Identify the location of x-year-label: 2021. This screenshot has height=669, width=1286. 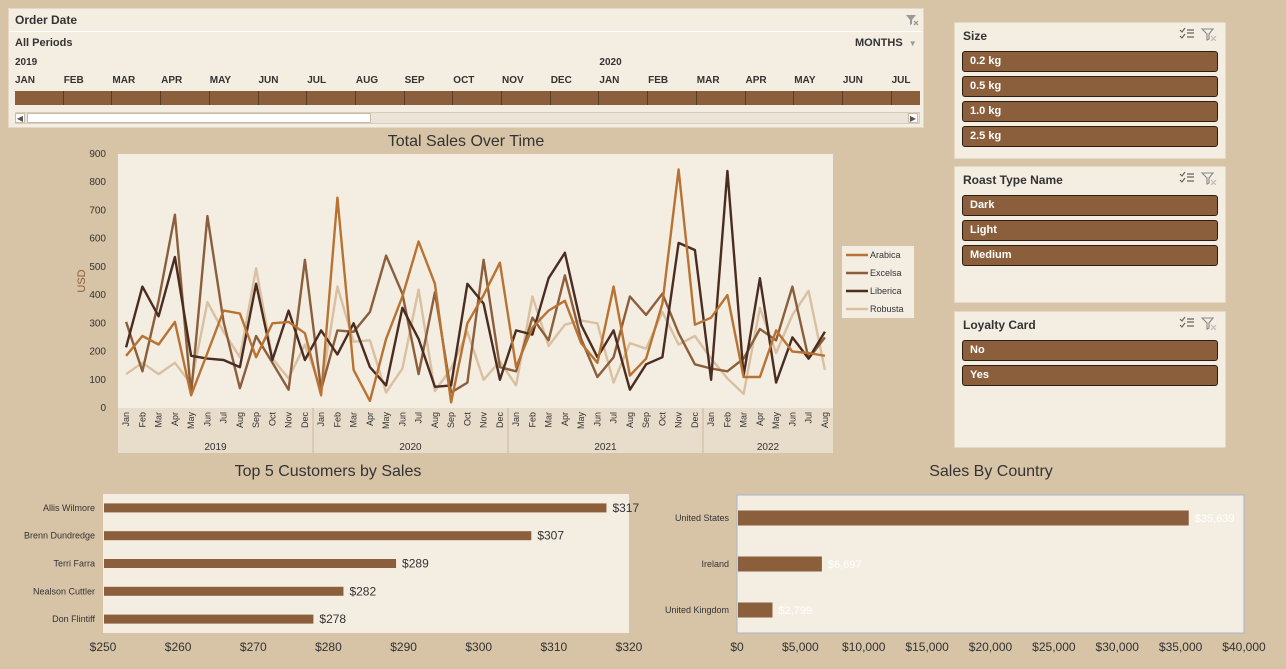
(605, 447).